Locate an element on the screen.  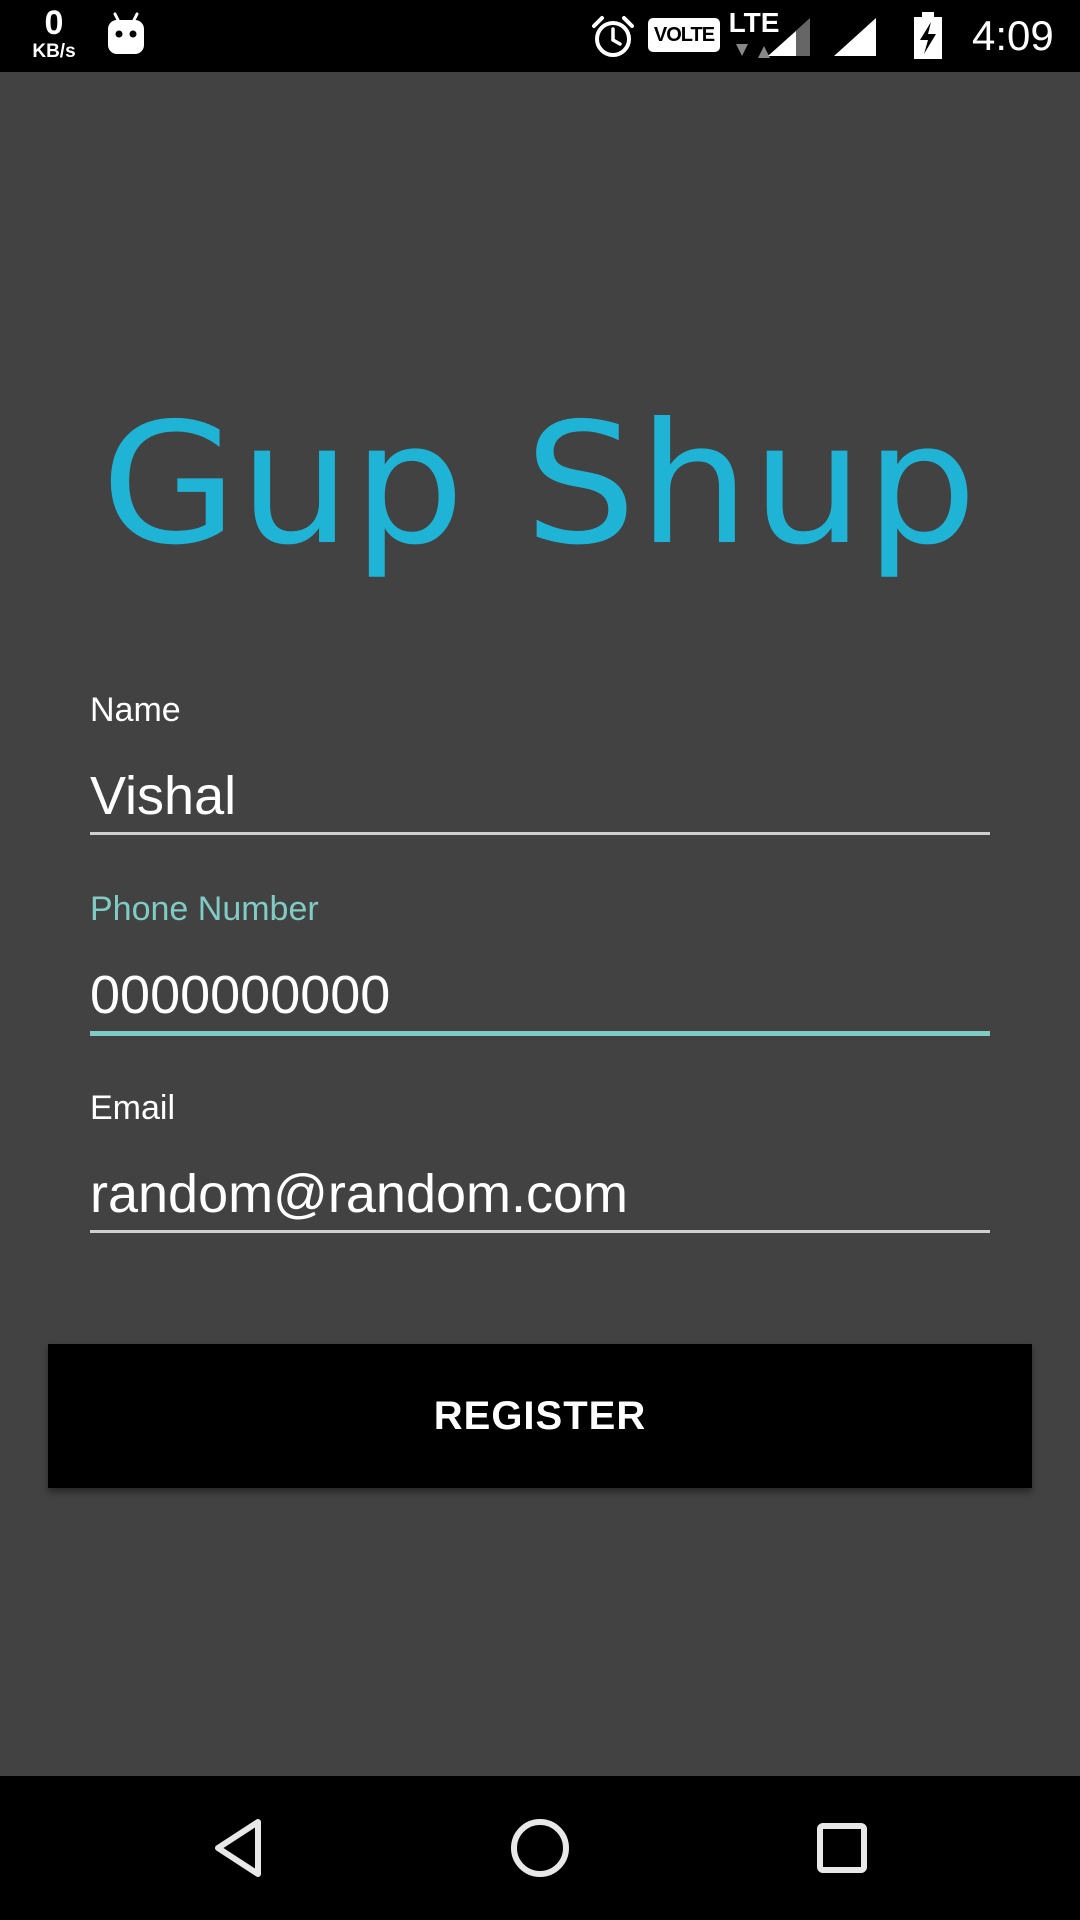
network-speed: 0 KB/s is located at coordinates (54, 33).